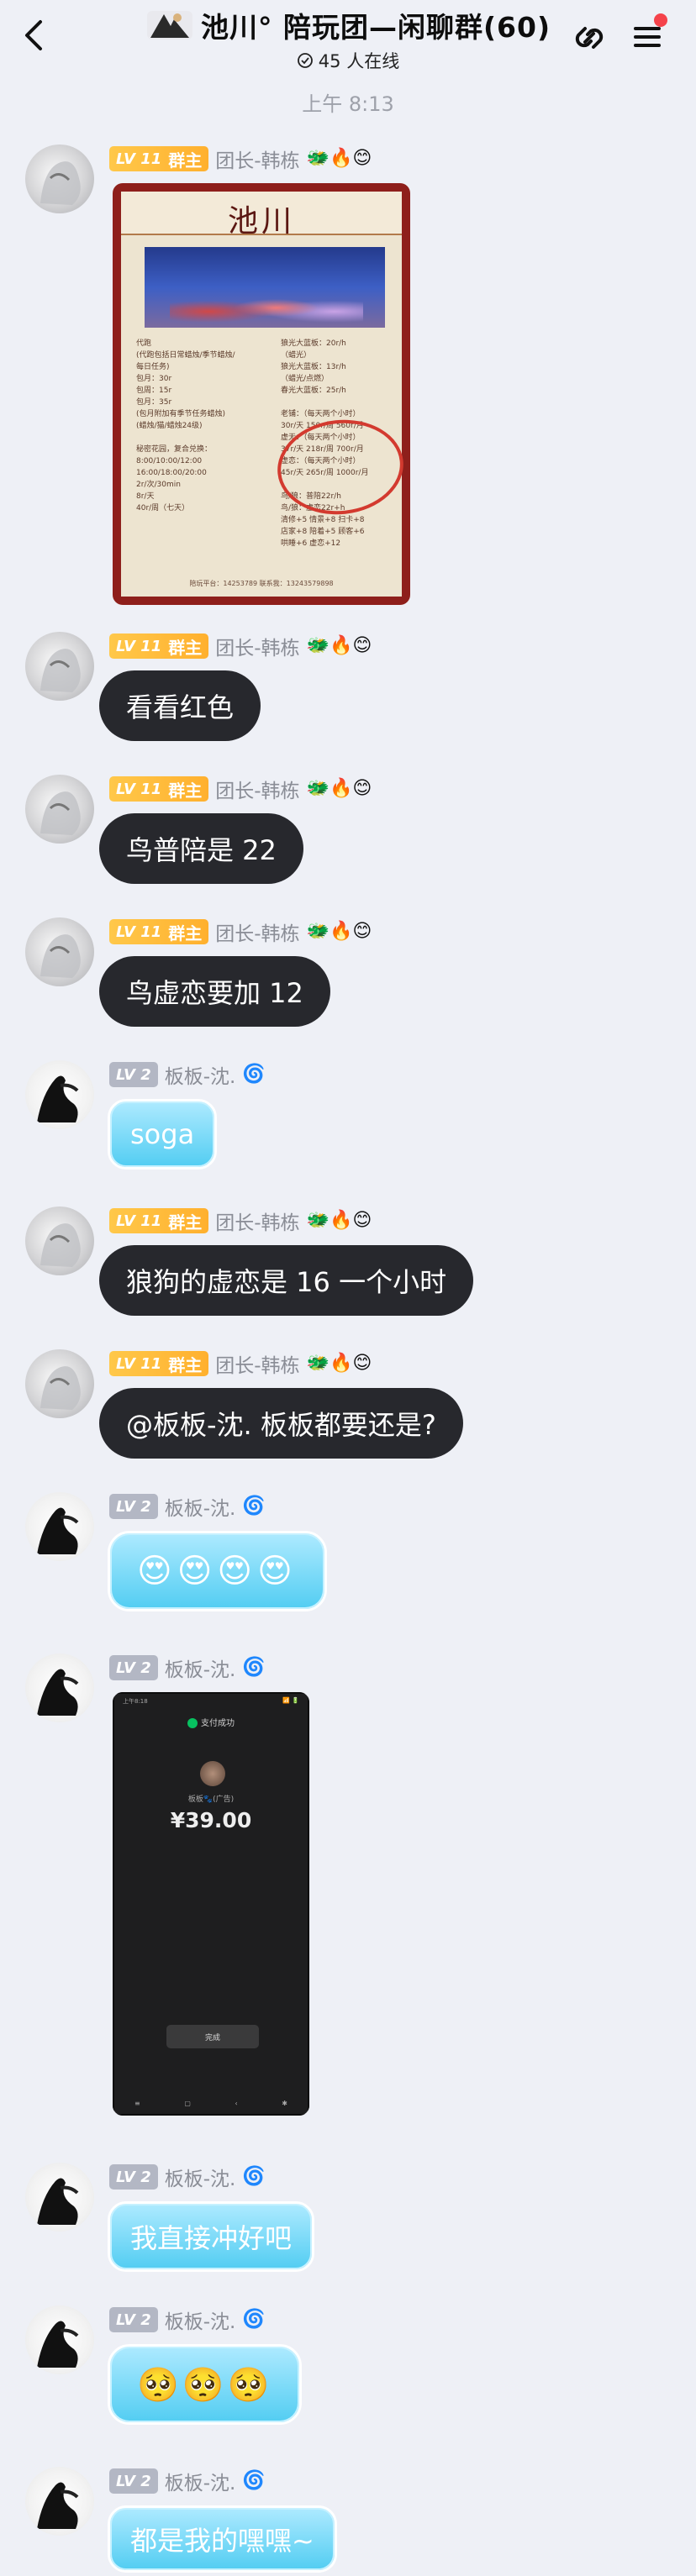 Image resolution: width=696 pixels, height=2576 pixels. What do you see at coordinates (286, 1280) in the screenshot?
I see `message-bubble: 狼狗的虚恋是 16 一个小时` at bounding box center [286, 1280].